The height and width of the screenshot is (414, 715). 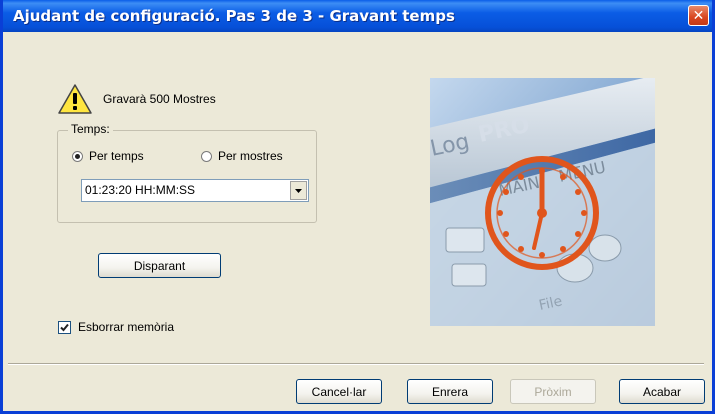 What do you see at coordinates (450, 391) in the screenshot?
I see `back-button: Enrera` at bounding box center [450, 391].